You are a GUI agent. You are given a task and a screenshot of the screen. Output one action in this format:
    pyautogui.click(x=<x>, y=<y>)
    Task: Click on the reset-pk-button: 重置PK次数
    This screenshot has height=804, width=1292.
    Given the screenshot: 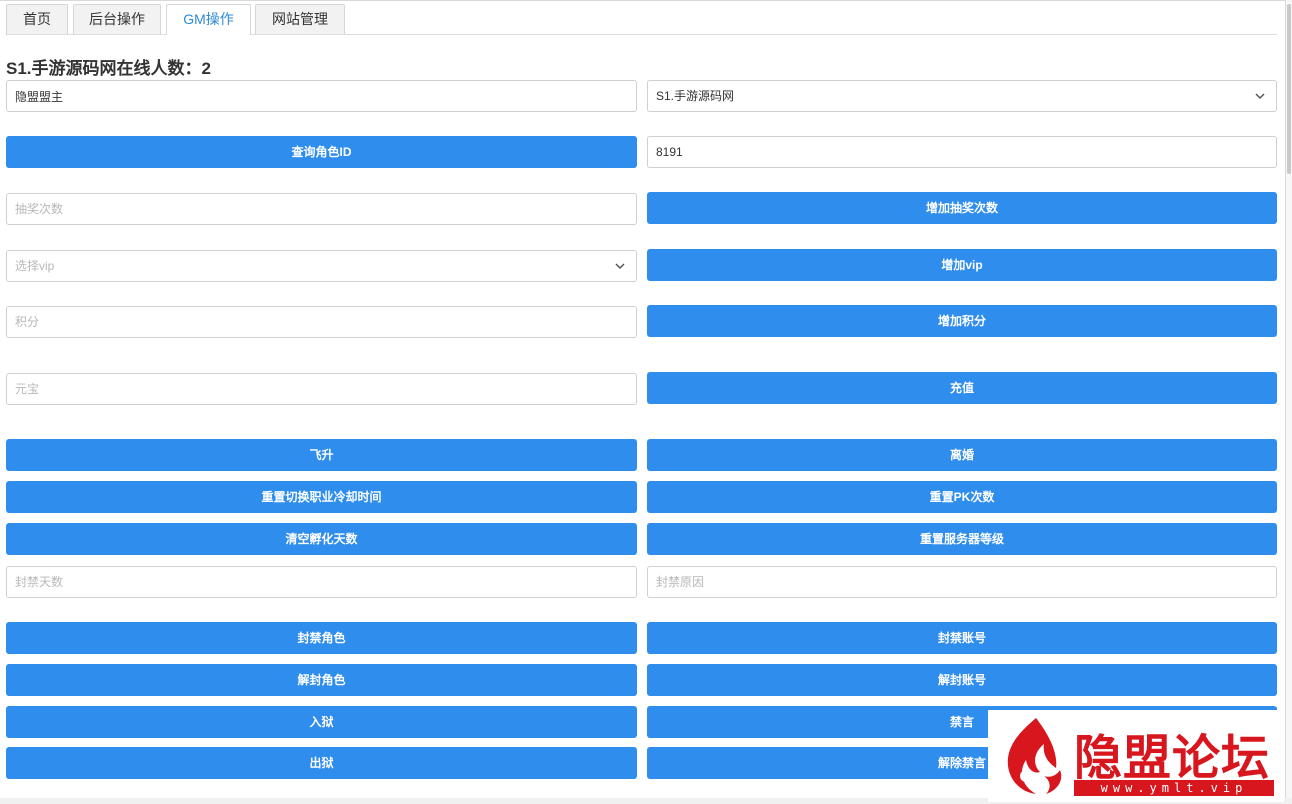 What is the action you would take?
    pyautogui.click(x=962, y=497)
    